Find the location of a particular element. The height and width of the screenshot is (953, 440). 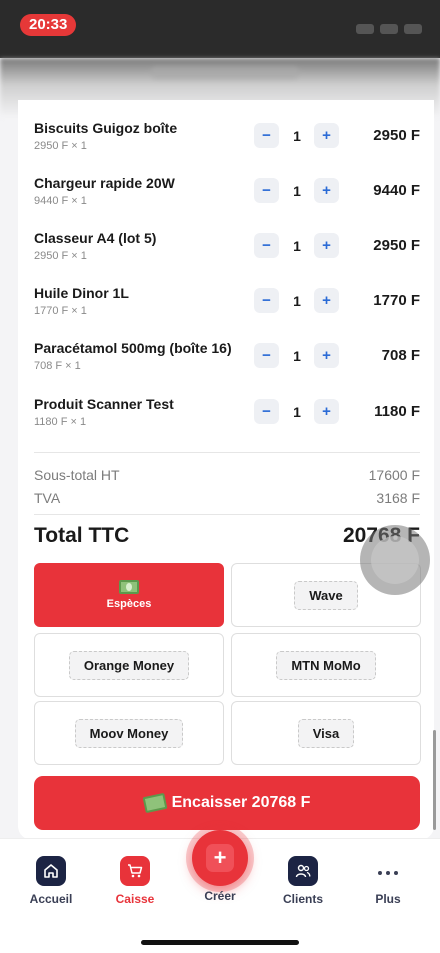

item-name: Biscuits Guigoz boîte is located at coordinates (106, 128).